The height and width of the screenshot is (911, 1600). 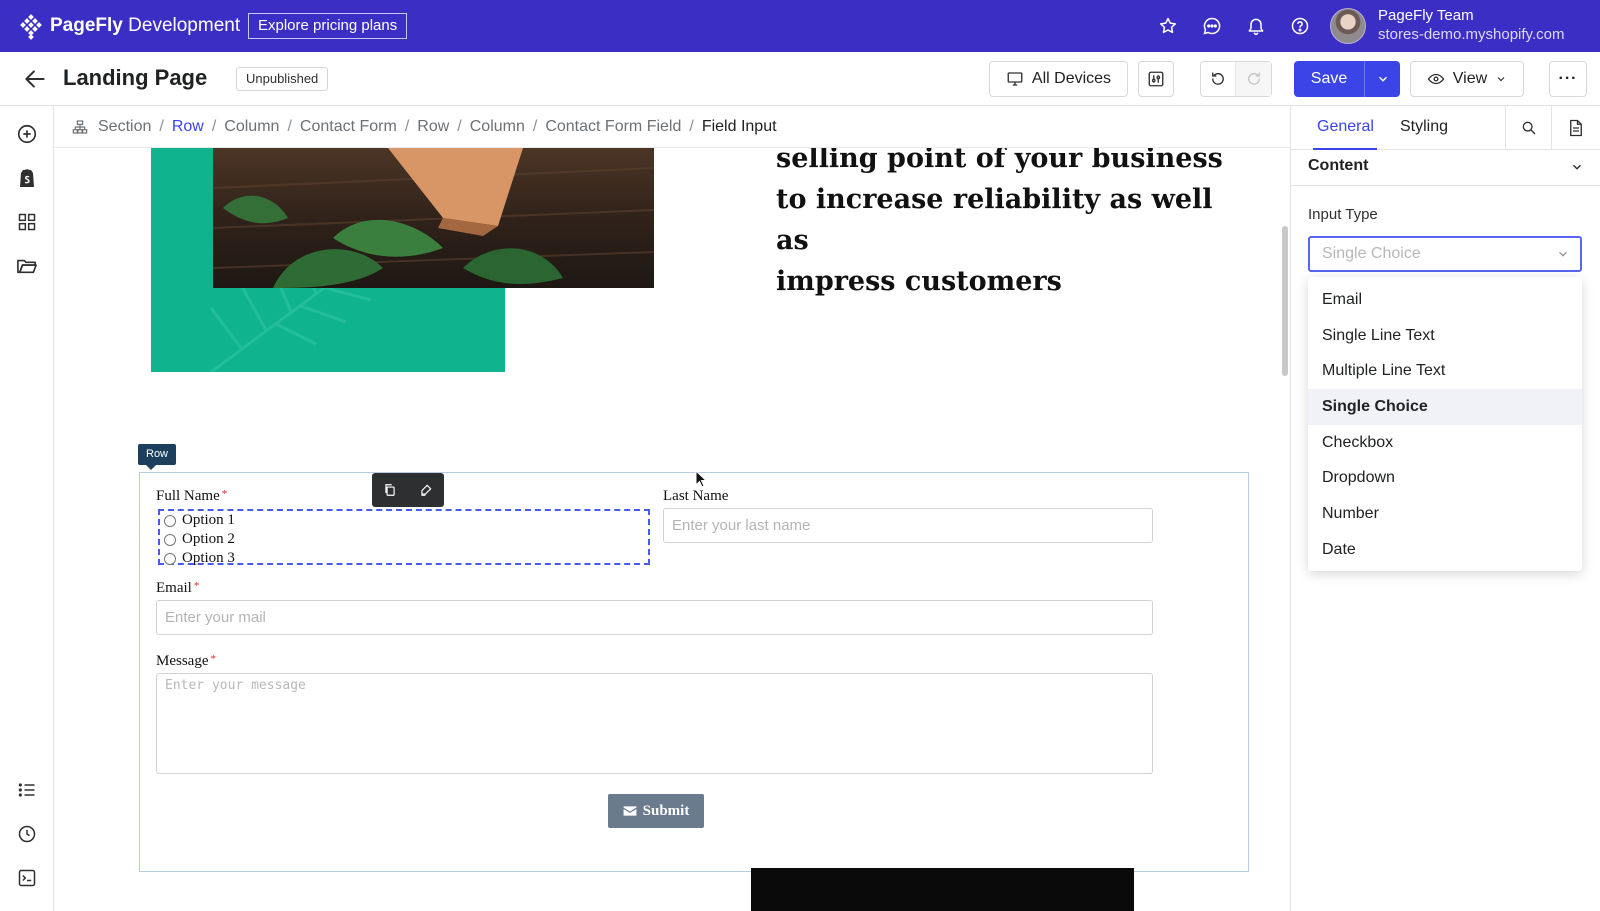 What do you see at coordinates (433, 218) in the screenshot?
I see `product-photo` at bounding box center [433, 218].